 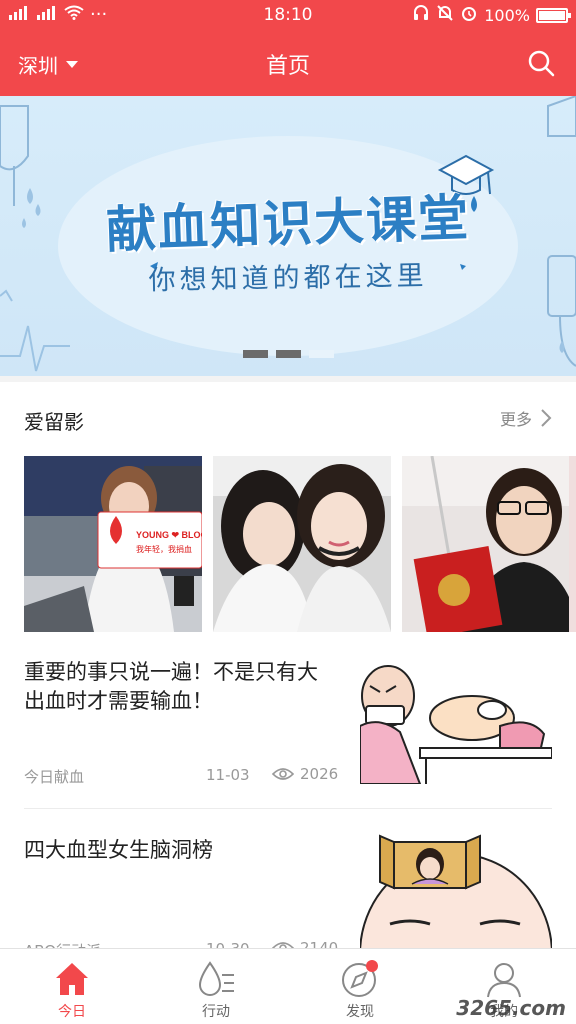 What do you see at coordinates (54, 777) in the screenshot?
I see `article-source: 今日献血` at bounding box center [54, 777].